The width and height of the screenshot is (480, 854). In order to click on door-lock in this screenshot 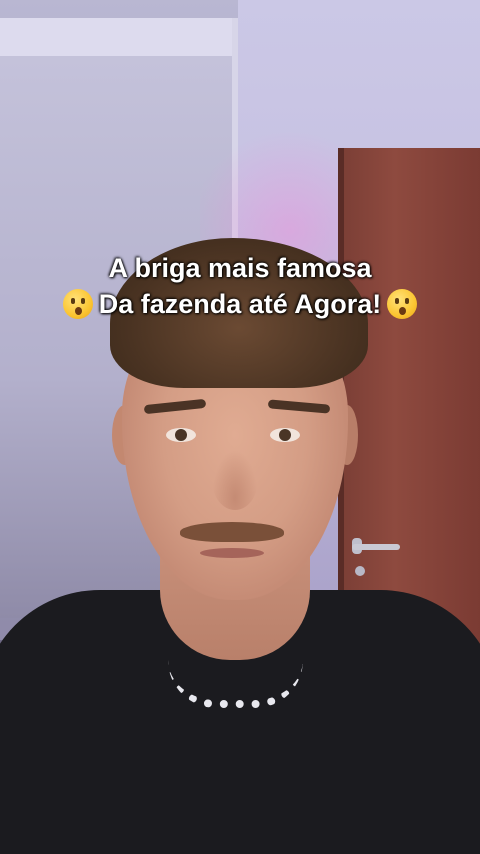, I will do `click(360, 571)`.